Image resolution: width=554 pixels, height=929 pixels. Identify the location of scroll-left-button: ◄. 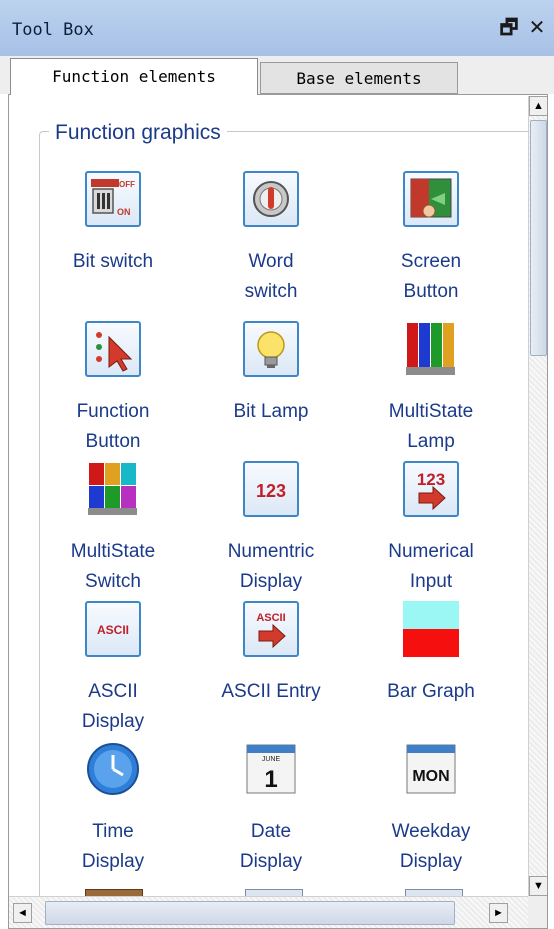
(22, 913).